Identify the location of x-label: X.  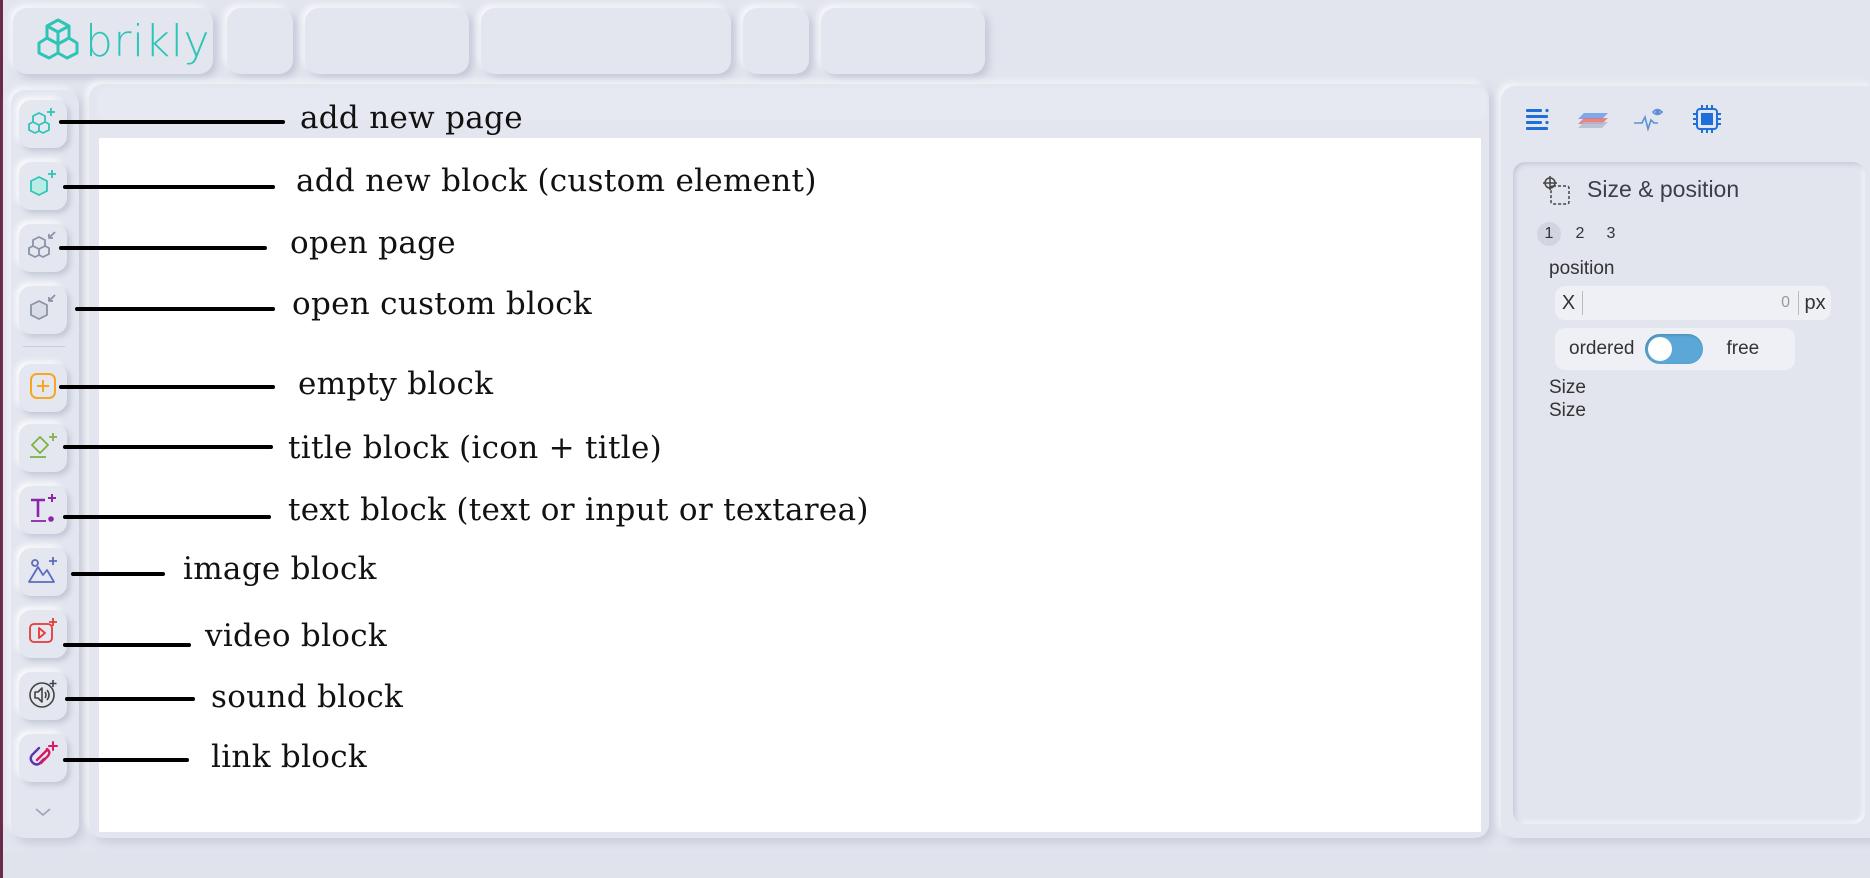
(1569, 303).